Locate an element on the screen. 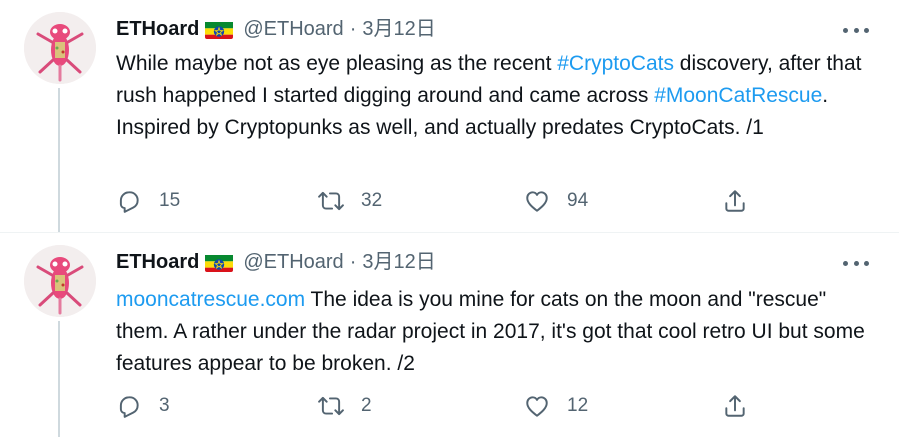 This screenshot has height=437, width=899. hashtag-link: #MoonCatRescue is located at coordinates (738, 95).